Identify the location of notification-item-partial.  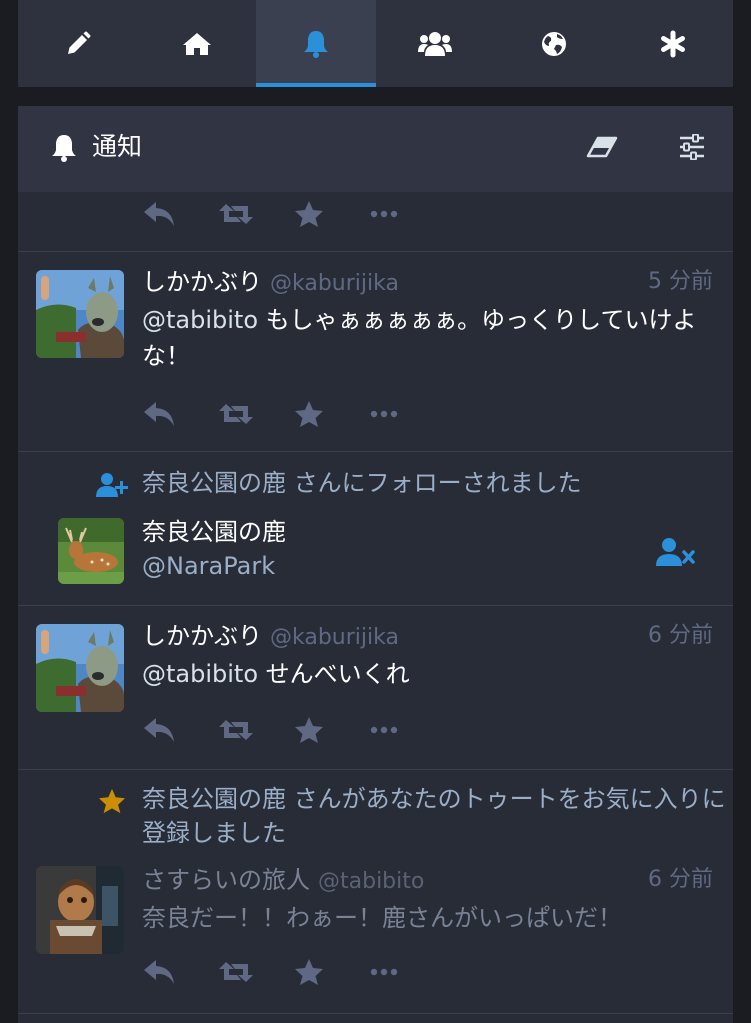
(375, 222).